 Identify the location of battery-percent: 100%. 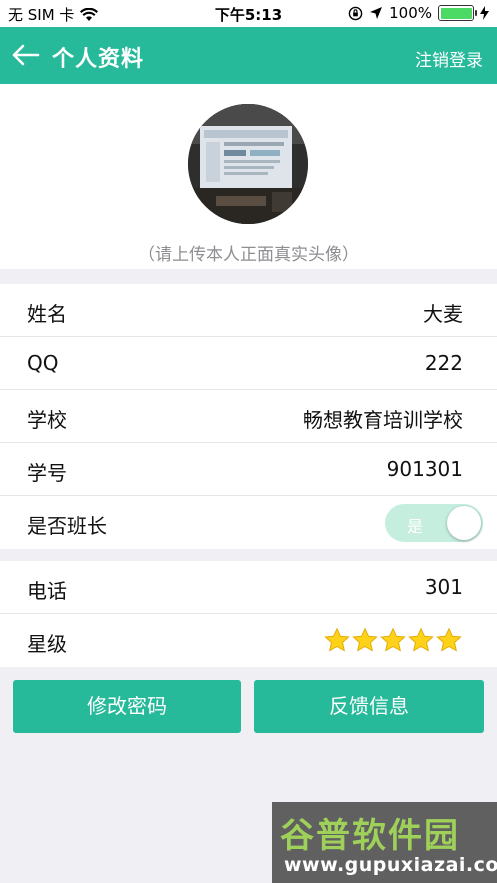
(410, 13).